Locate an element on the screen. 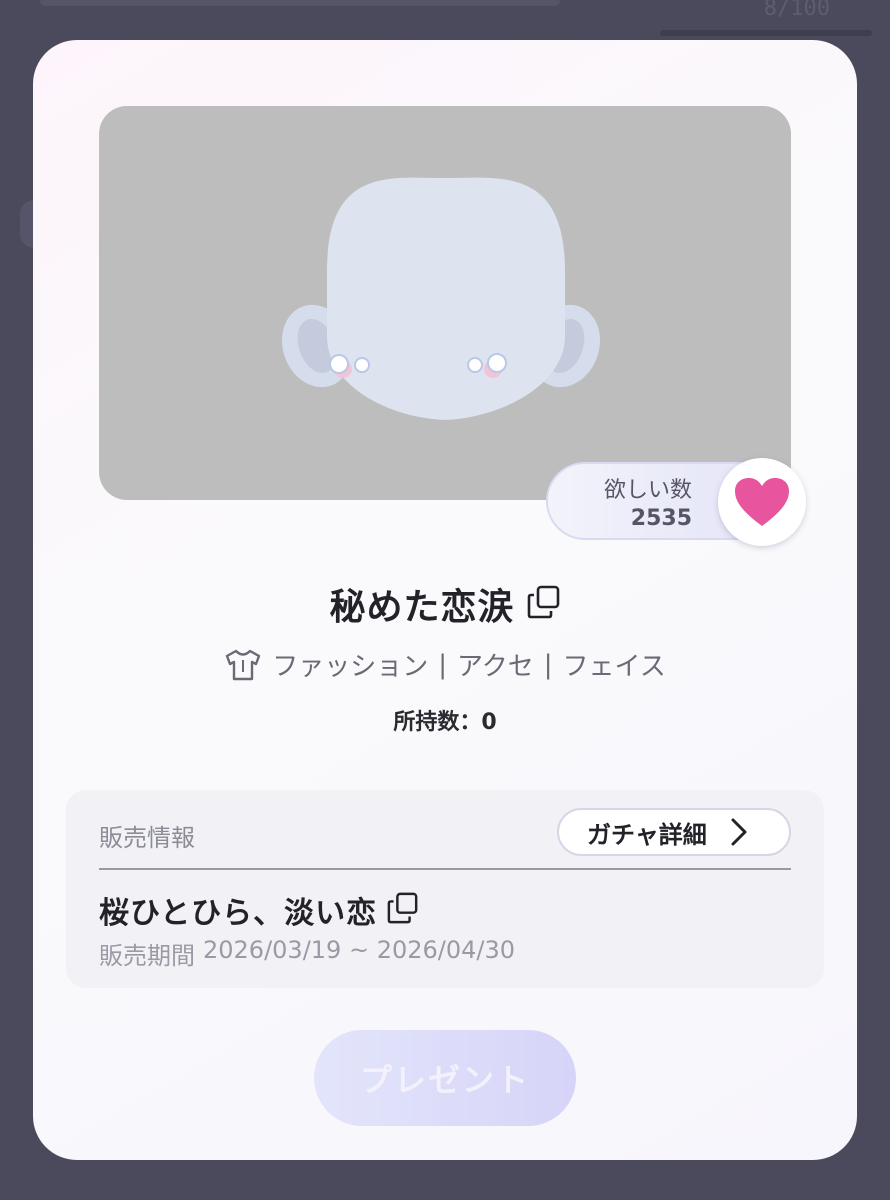 This screenshot has height=1200, width=890. chevron-right-icon is located at coordinates (739, 832).